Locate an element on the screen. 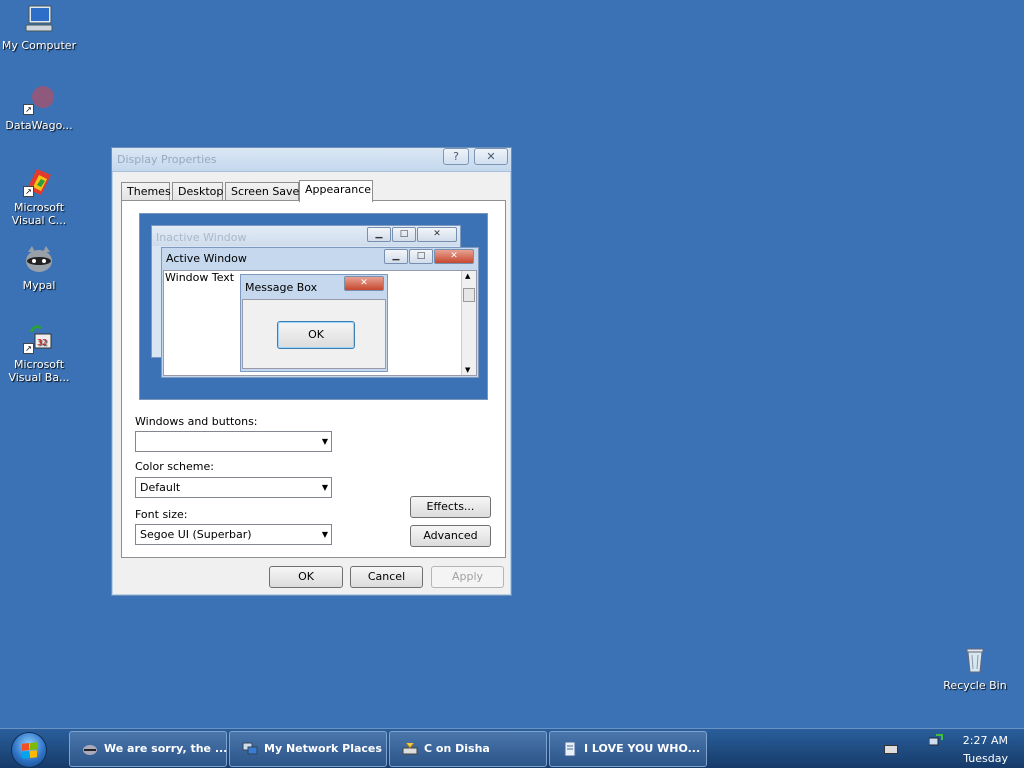 This screenshot has width=1024, height=768. keyboard-icon is located at coordinates (891, 749).